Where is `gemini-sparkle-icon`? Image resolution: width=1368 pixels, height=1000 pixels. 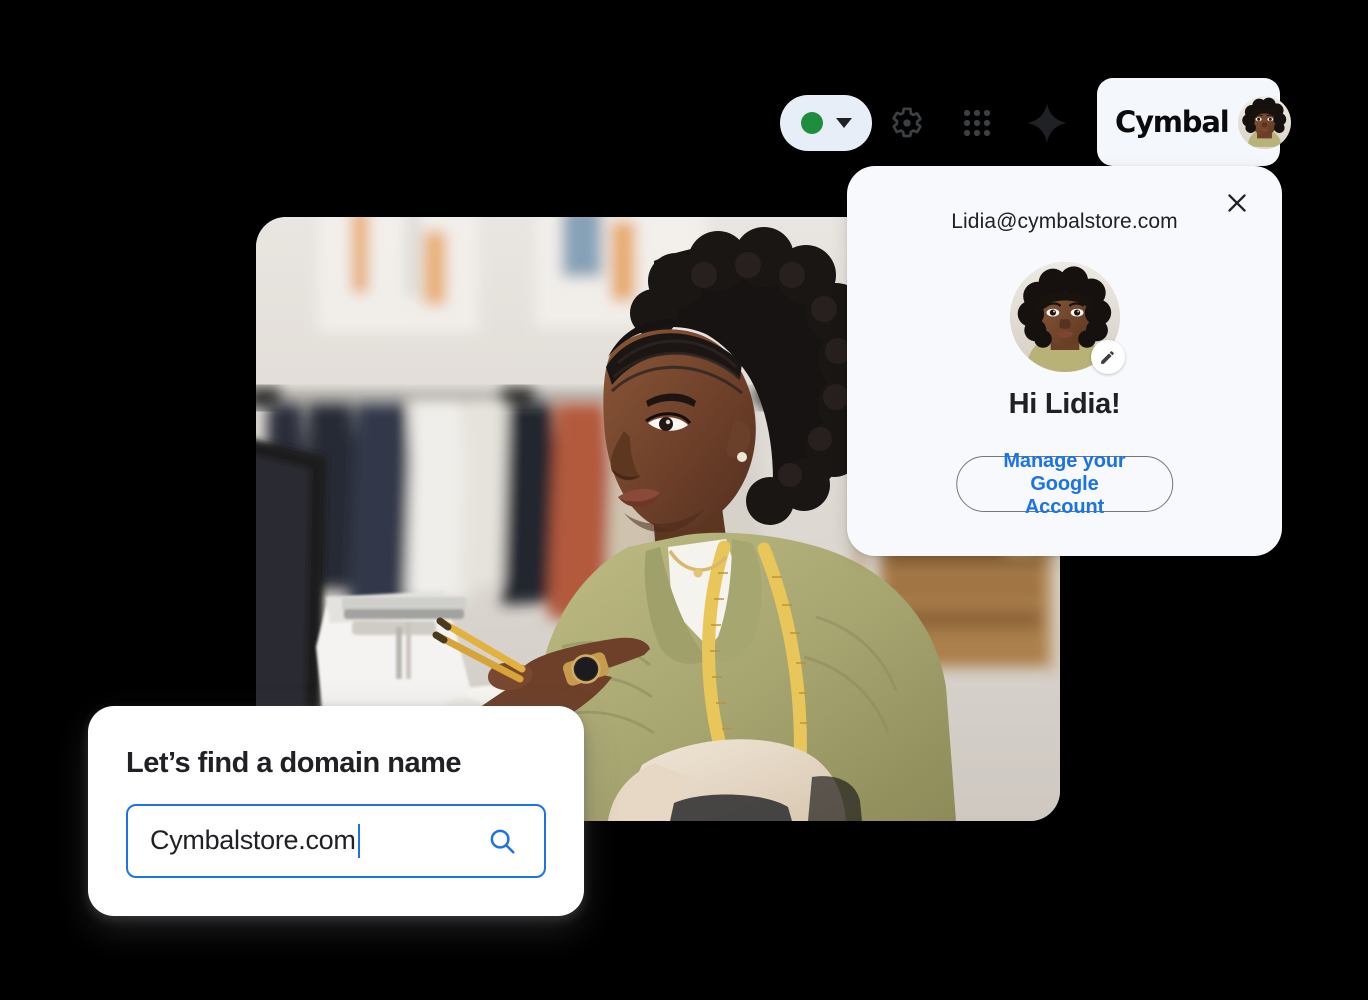 gemini-sparkle-icon is located at coordinates (1047, 123).